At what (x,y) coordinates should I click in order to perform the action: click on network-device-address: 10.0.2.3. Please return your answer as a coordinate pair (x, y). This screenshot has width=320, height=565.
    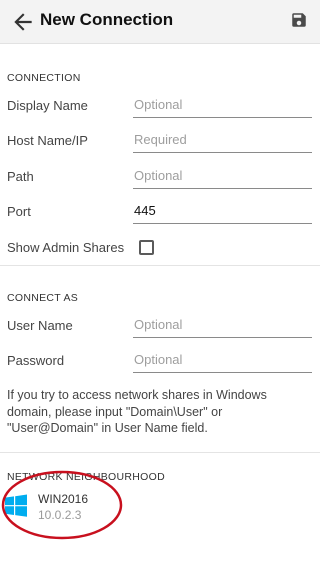
    Looking at the image, I should click on (60, 515).